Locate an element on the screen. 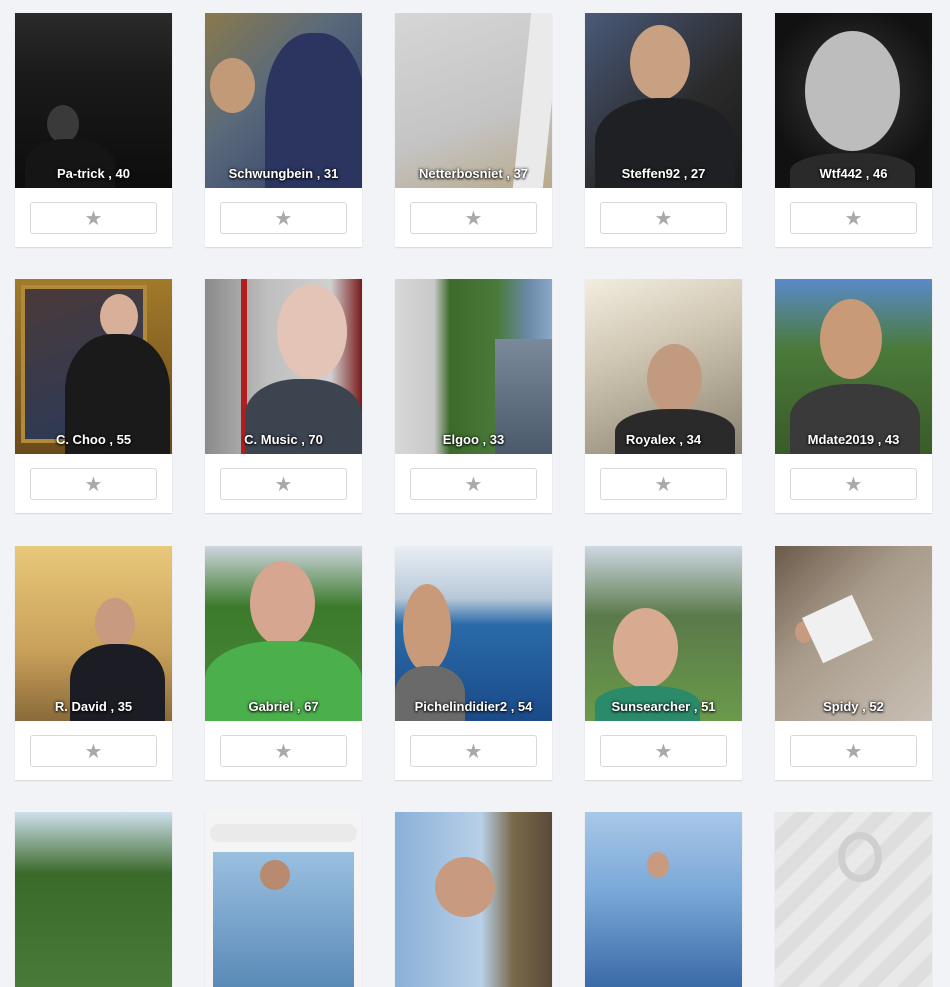  placeholder-photo is located at coordinates (853, 899).